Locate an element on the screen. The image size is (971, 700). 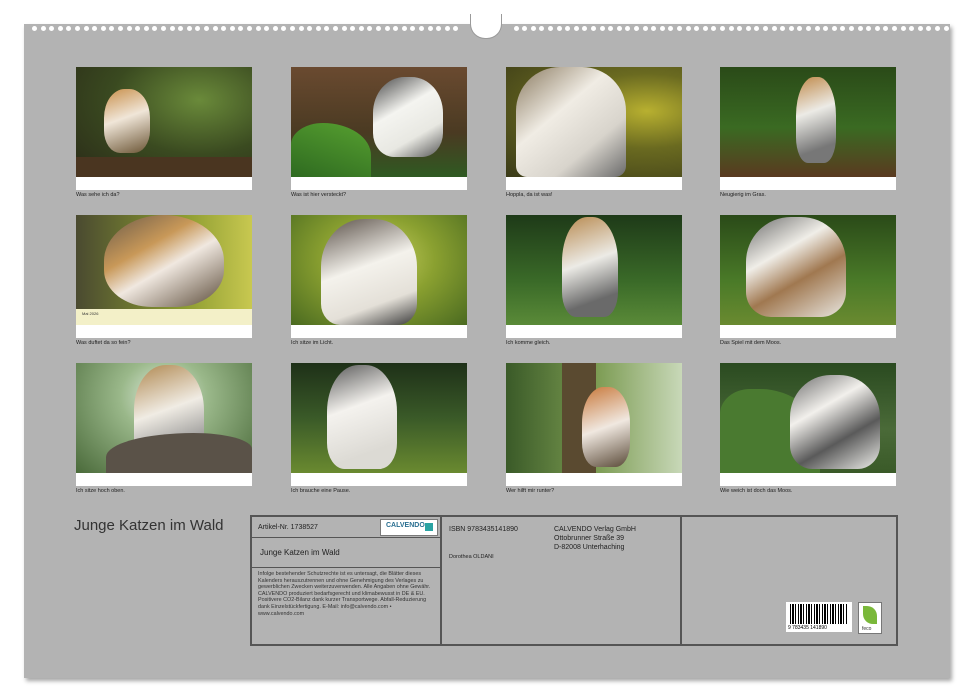
calendar-tile: Ich sitze hoch oben. is located at coordinates (164, 428).